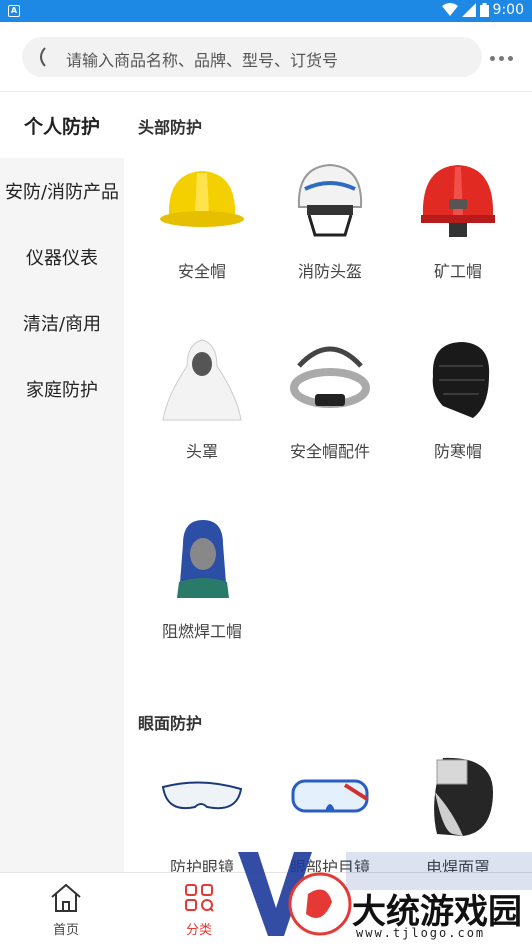 This screenshot has width=532, height=948. I want to click on sidebar-item-home-protection: 家庭防护, so click(62, 389).